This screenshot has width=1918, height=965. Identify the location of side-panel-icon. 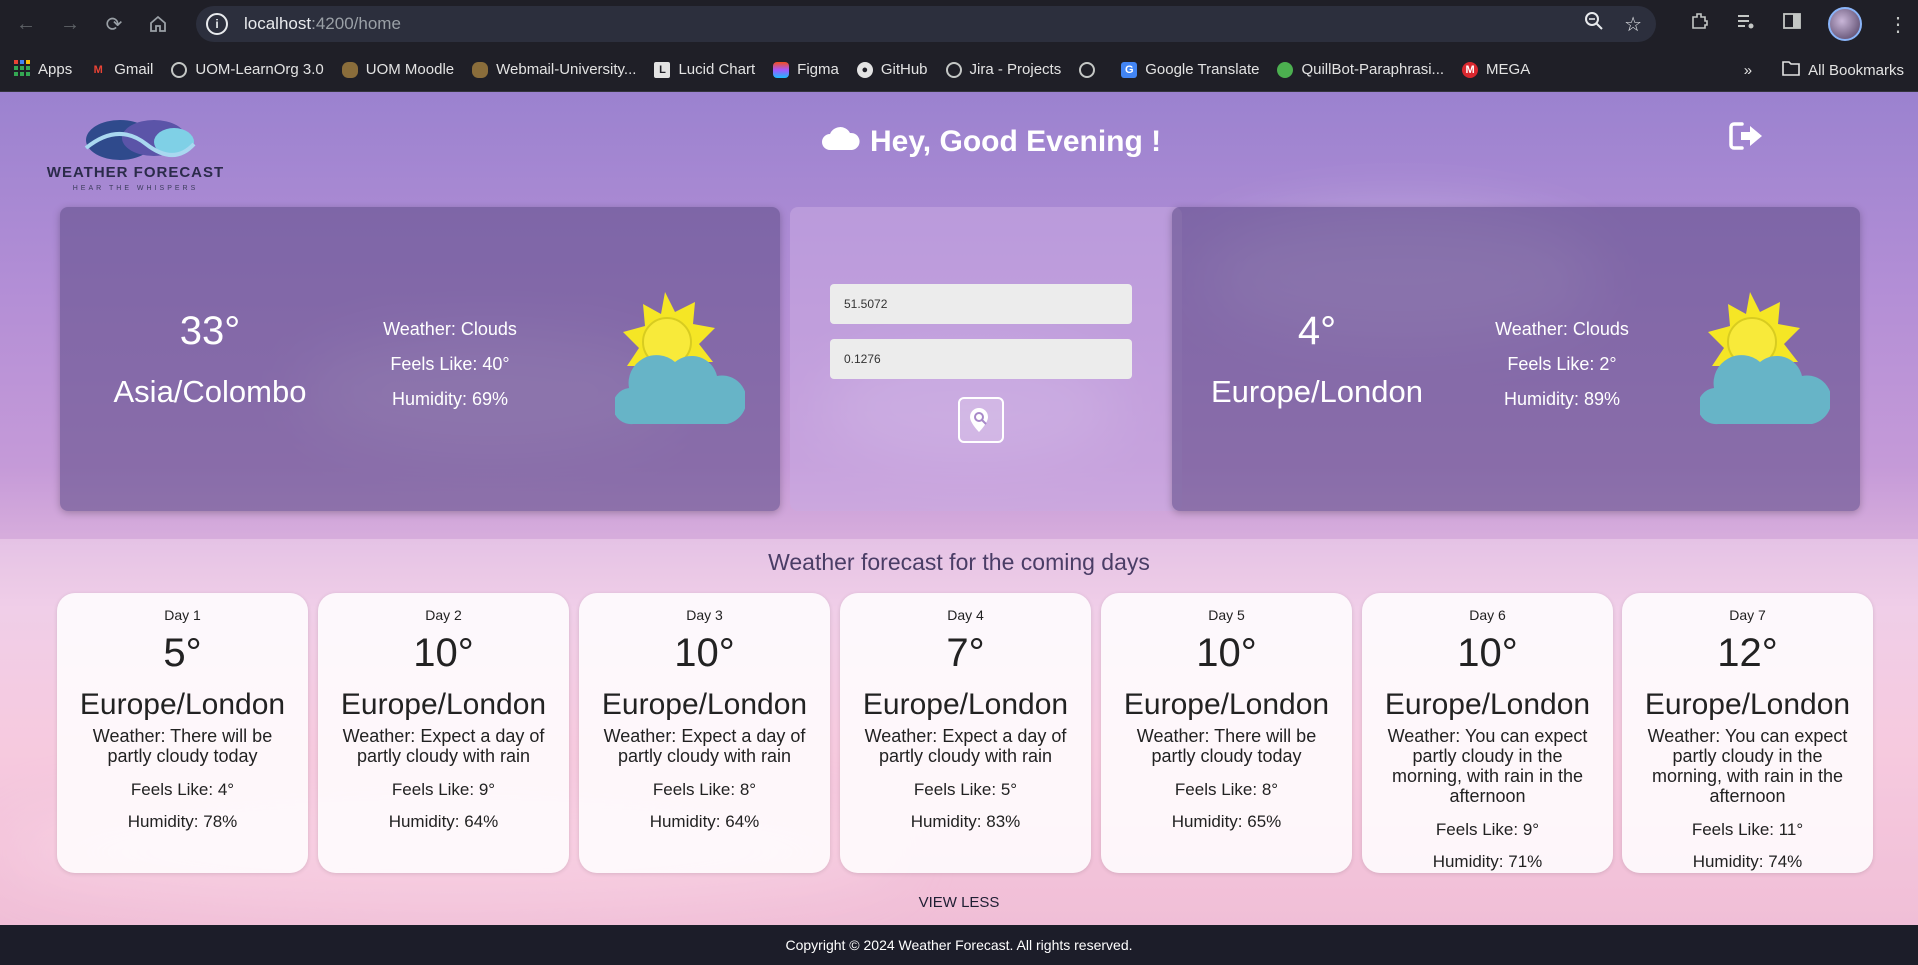
(1792, 24).